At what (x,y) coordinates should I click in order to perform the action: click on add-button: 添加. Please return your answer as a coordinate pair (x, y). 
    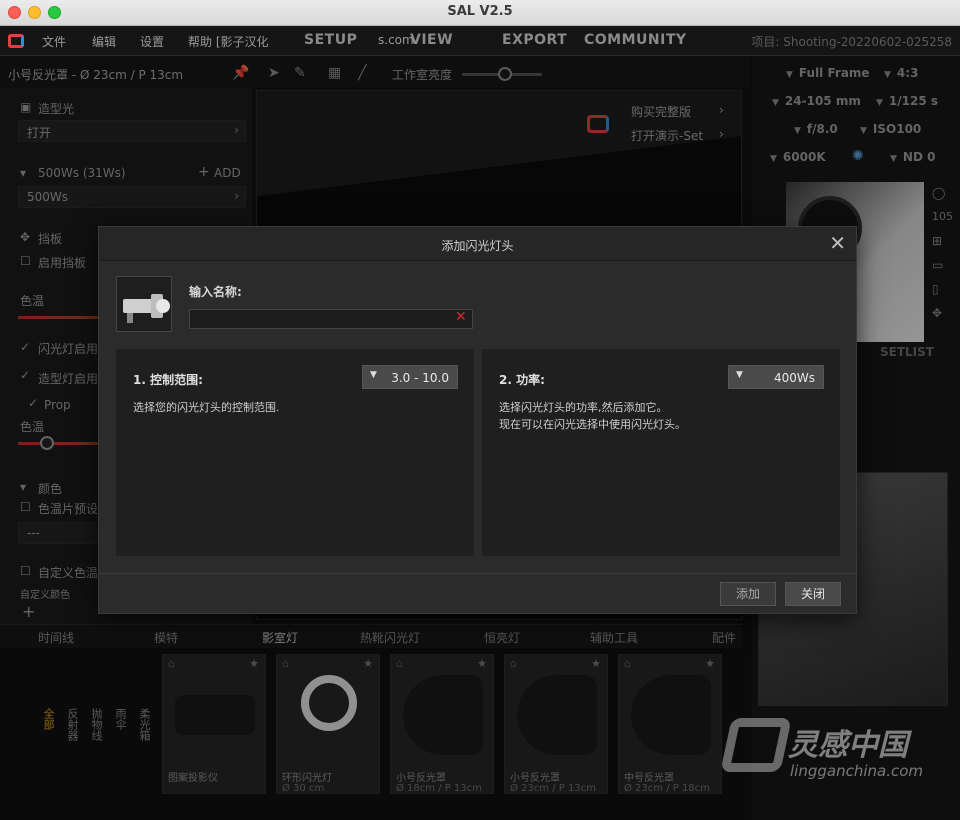
    Looking at the image, I should click on (748, 594).